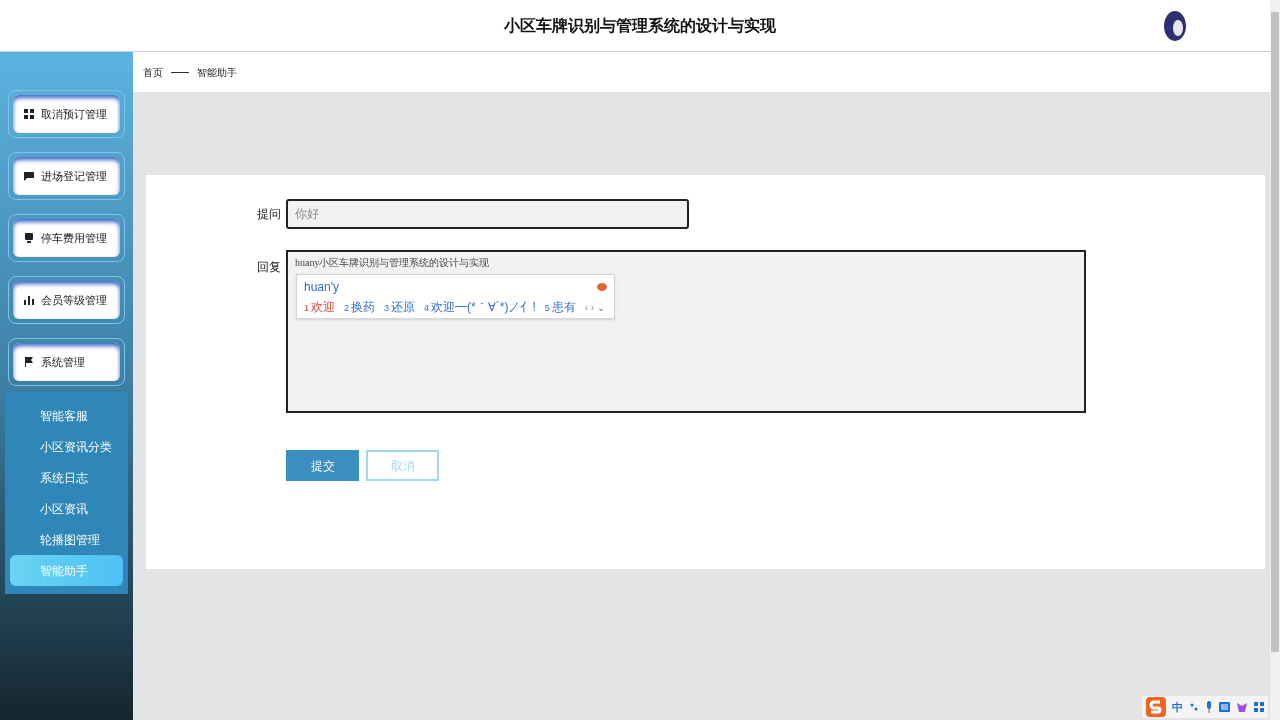 This screenshot has width=1280, height=720. I want to click on punctuation-icon, so click(1194, 707).